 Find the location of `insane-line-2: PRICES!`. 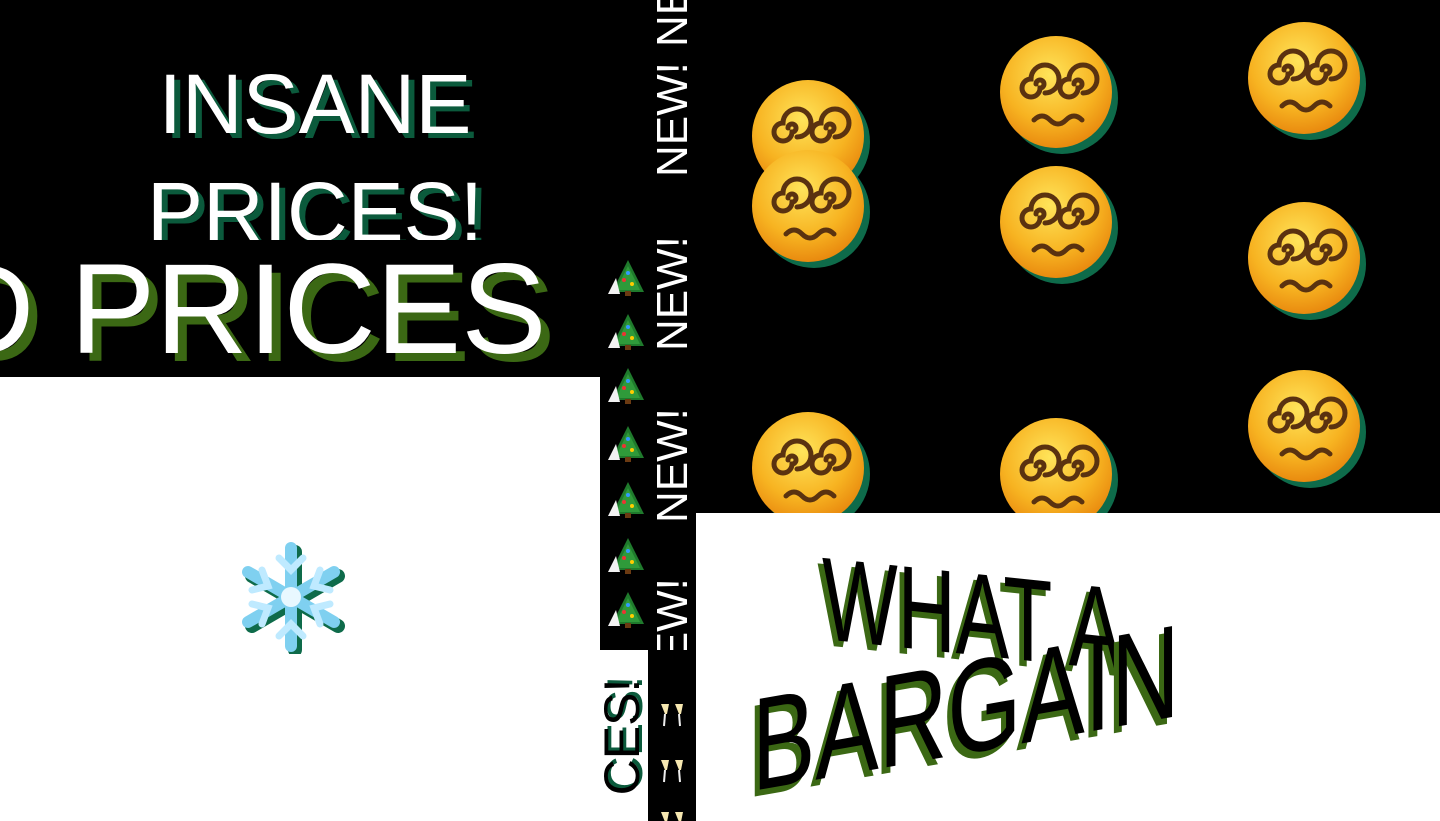

insane-line-2: PRICES! is located at coordinates (315, 202).